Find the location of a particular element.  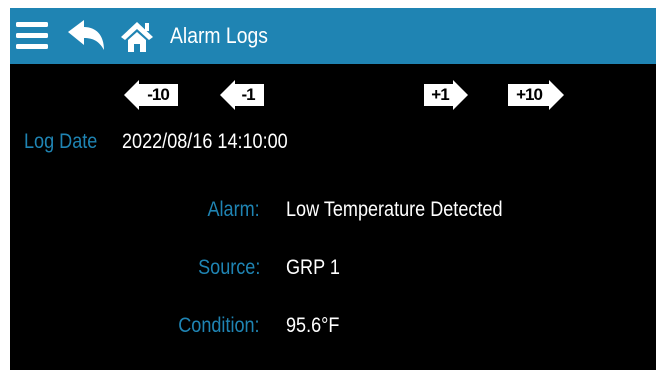

header-bar: Alarm Logs is located at coordinates (333, 36).